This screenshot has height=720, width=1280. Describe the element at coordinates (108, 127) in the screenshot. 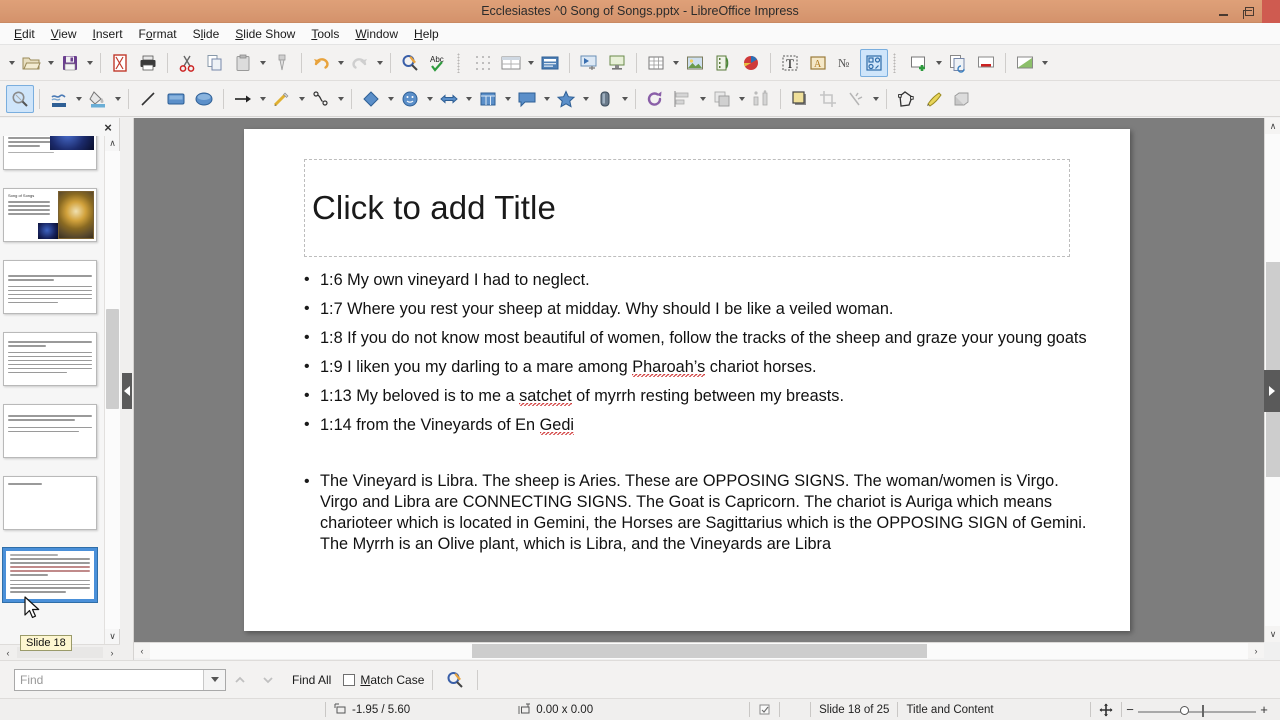

I see `close-icon: ×` at that location.